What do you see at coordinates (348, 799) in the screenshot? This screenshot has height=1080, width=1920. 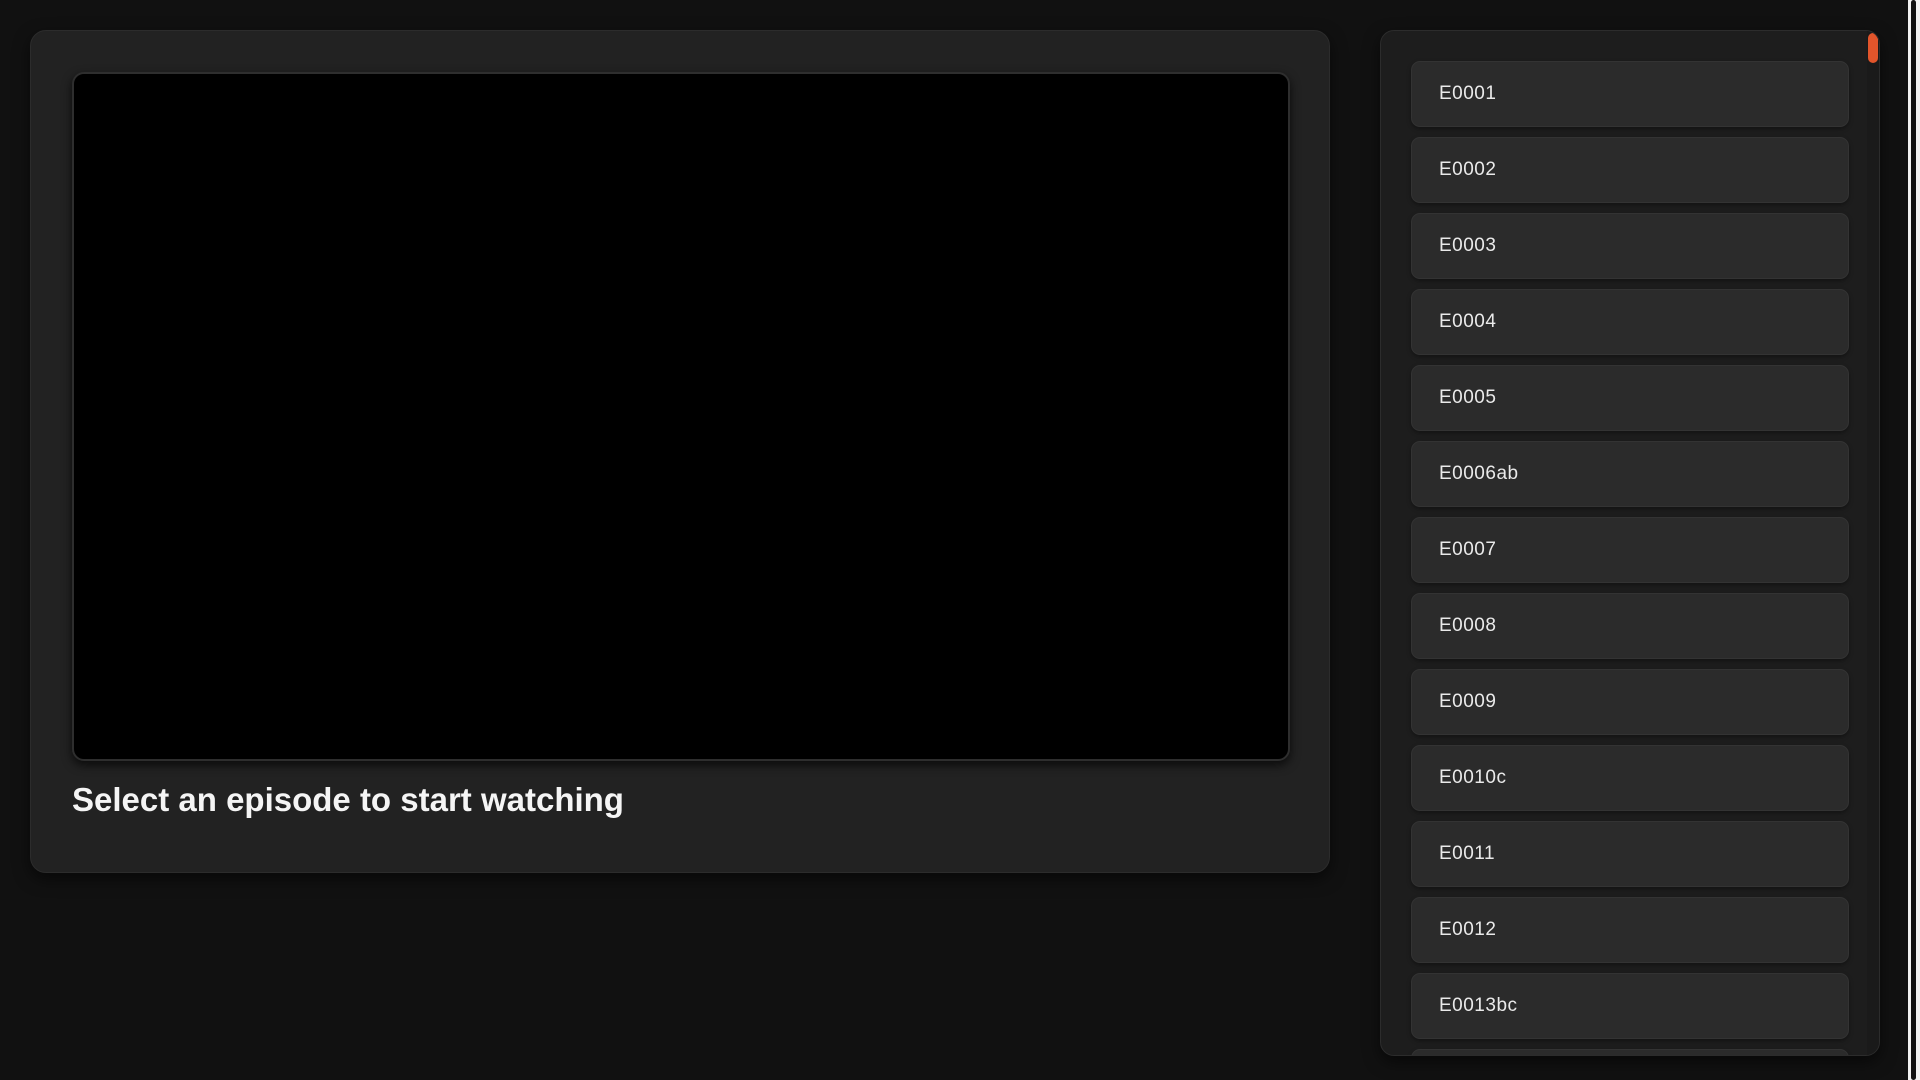 I see `now-playing-title: Select an episode to start watching` at bounding box center [348, 799].